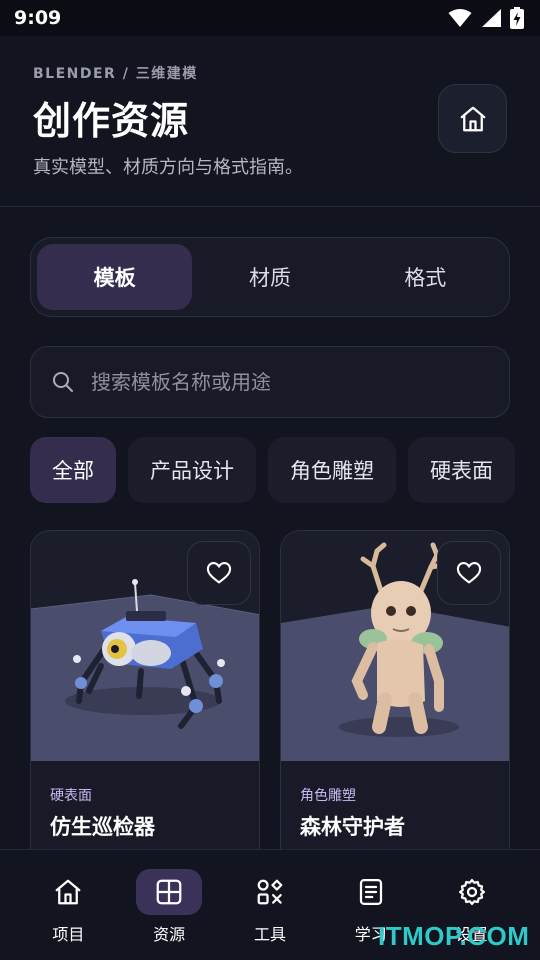 This screenshot has height=960, width=540. I want to click on status-time: 9:09, so click(38, 18).